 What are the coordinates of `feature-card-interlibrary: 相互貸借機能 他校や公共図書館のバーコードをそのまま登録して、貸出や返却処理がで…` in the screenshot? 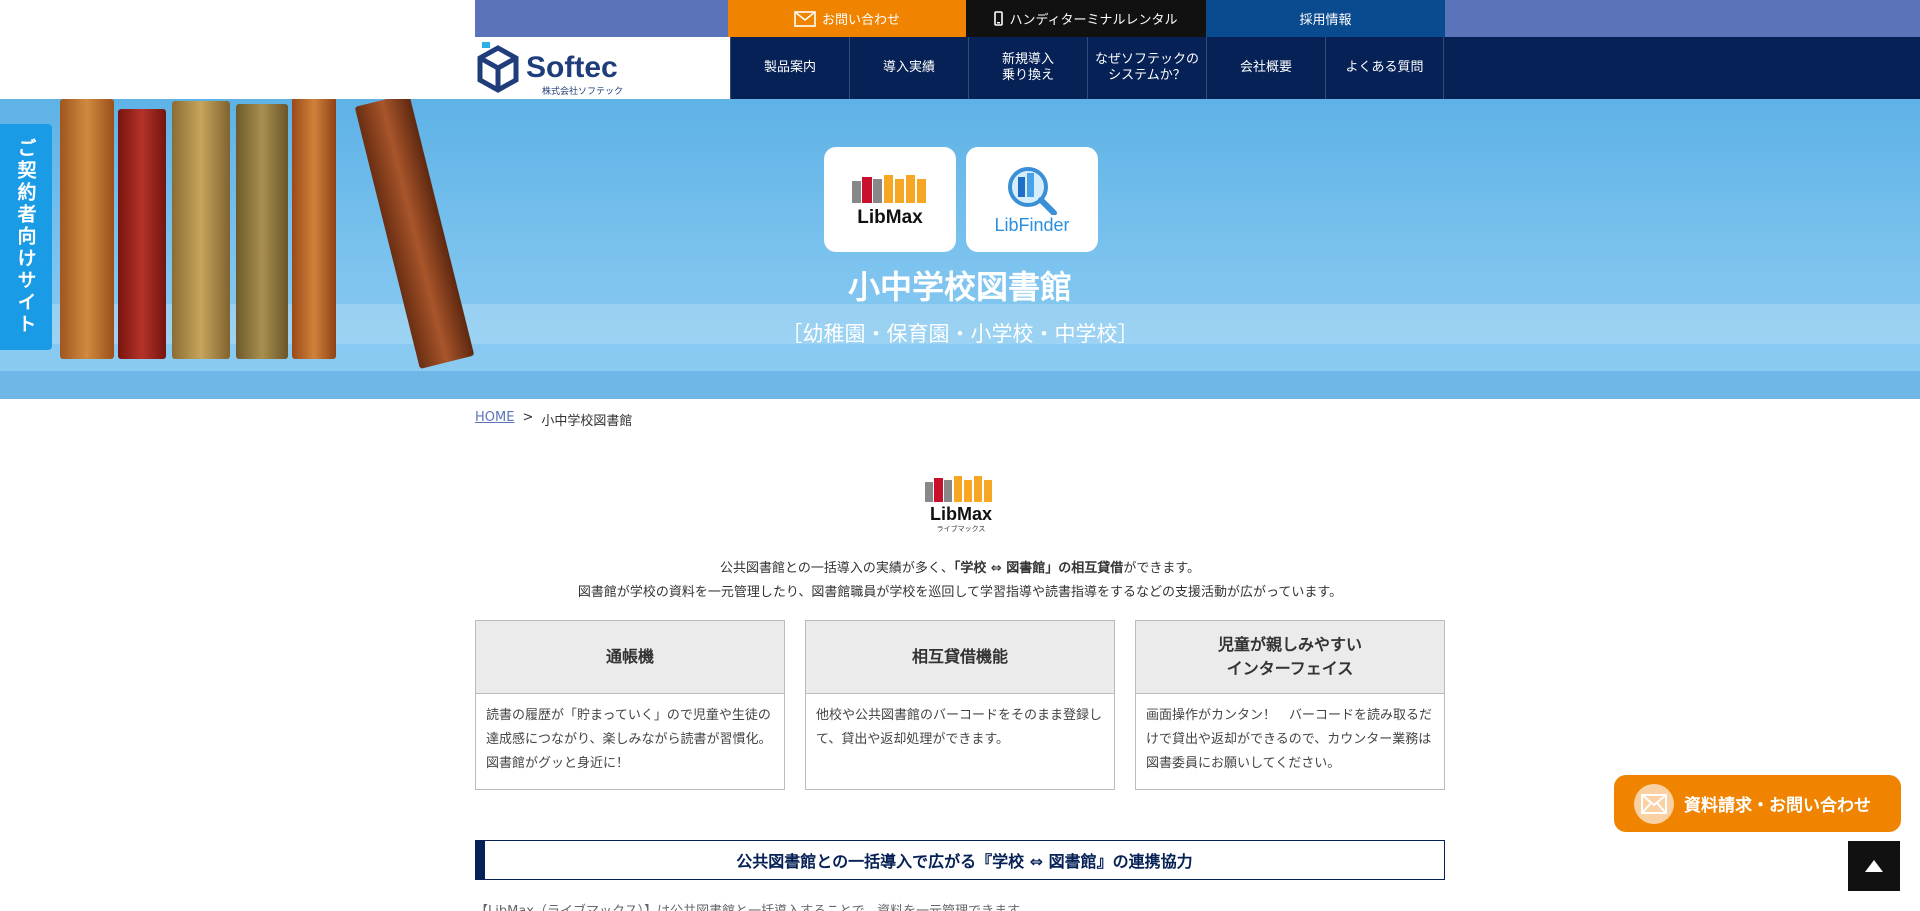 It's located at (960, 705).